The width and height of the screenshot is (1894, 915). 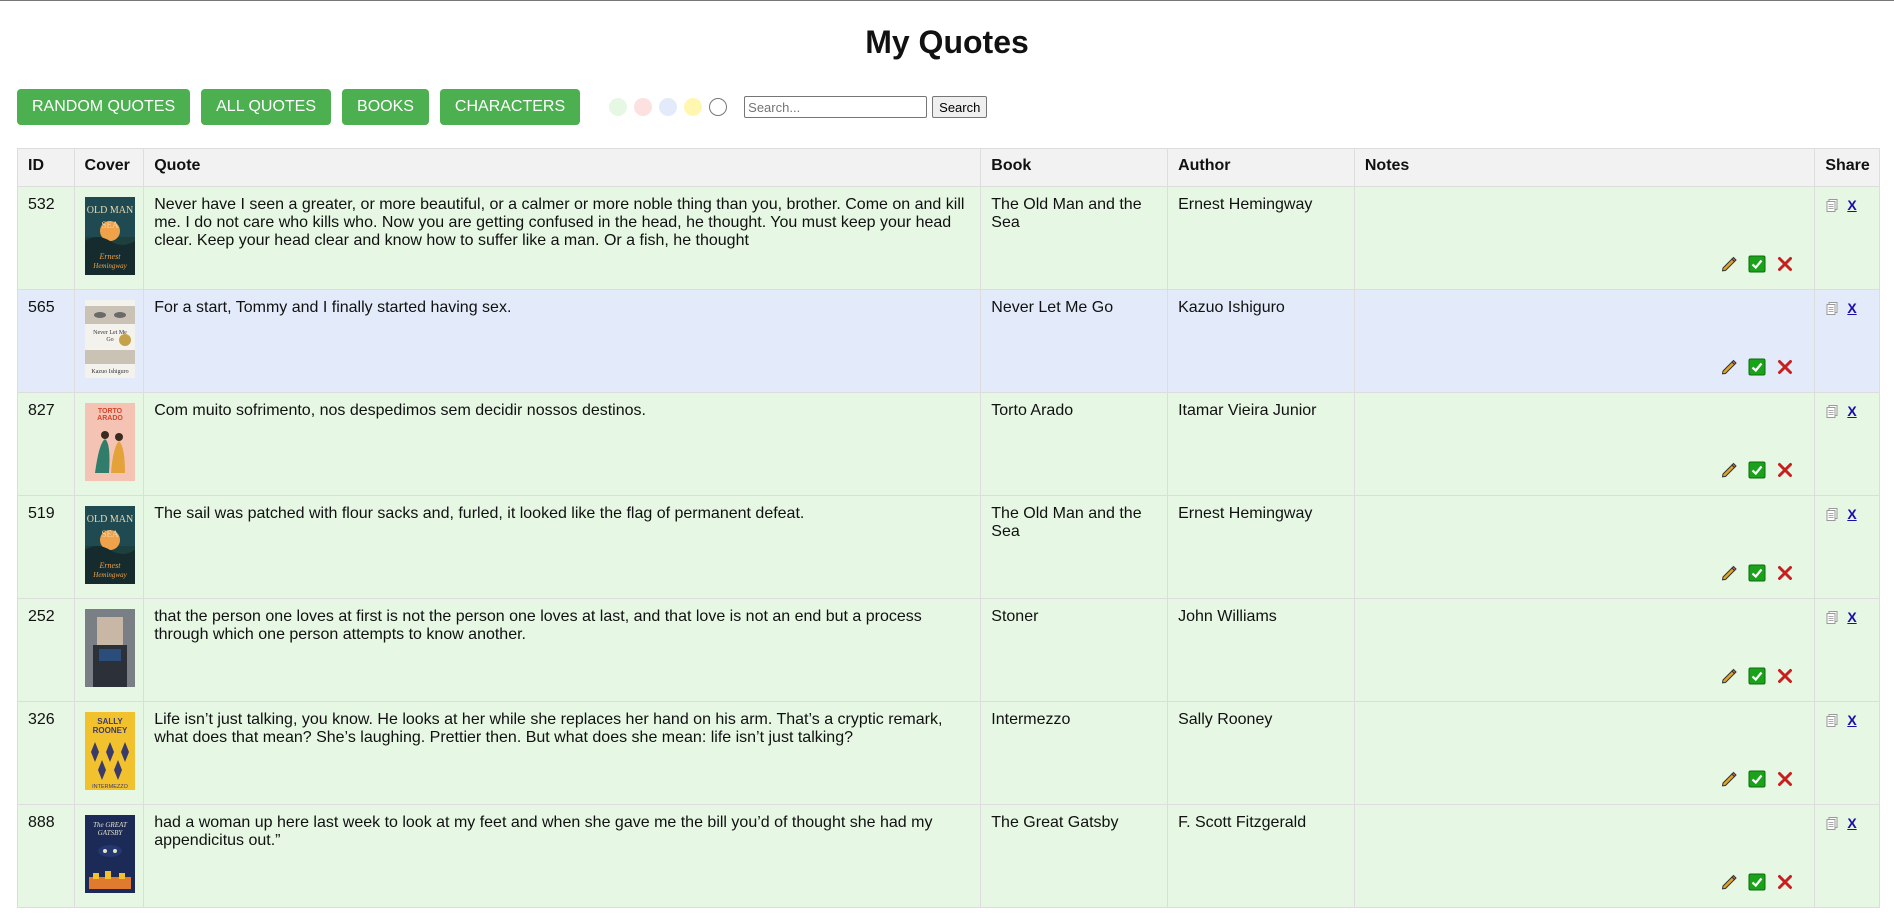 I want to click on book-cover-image: Never Let Me Go Kazuo Ishiguro, so click(x=109, y=339).